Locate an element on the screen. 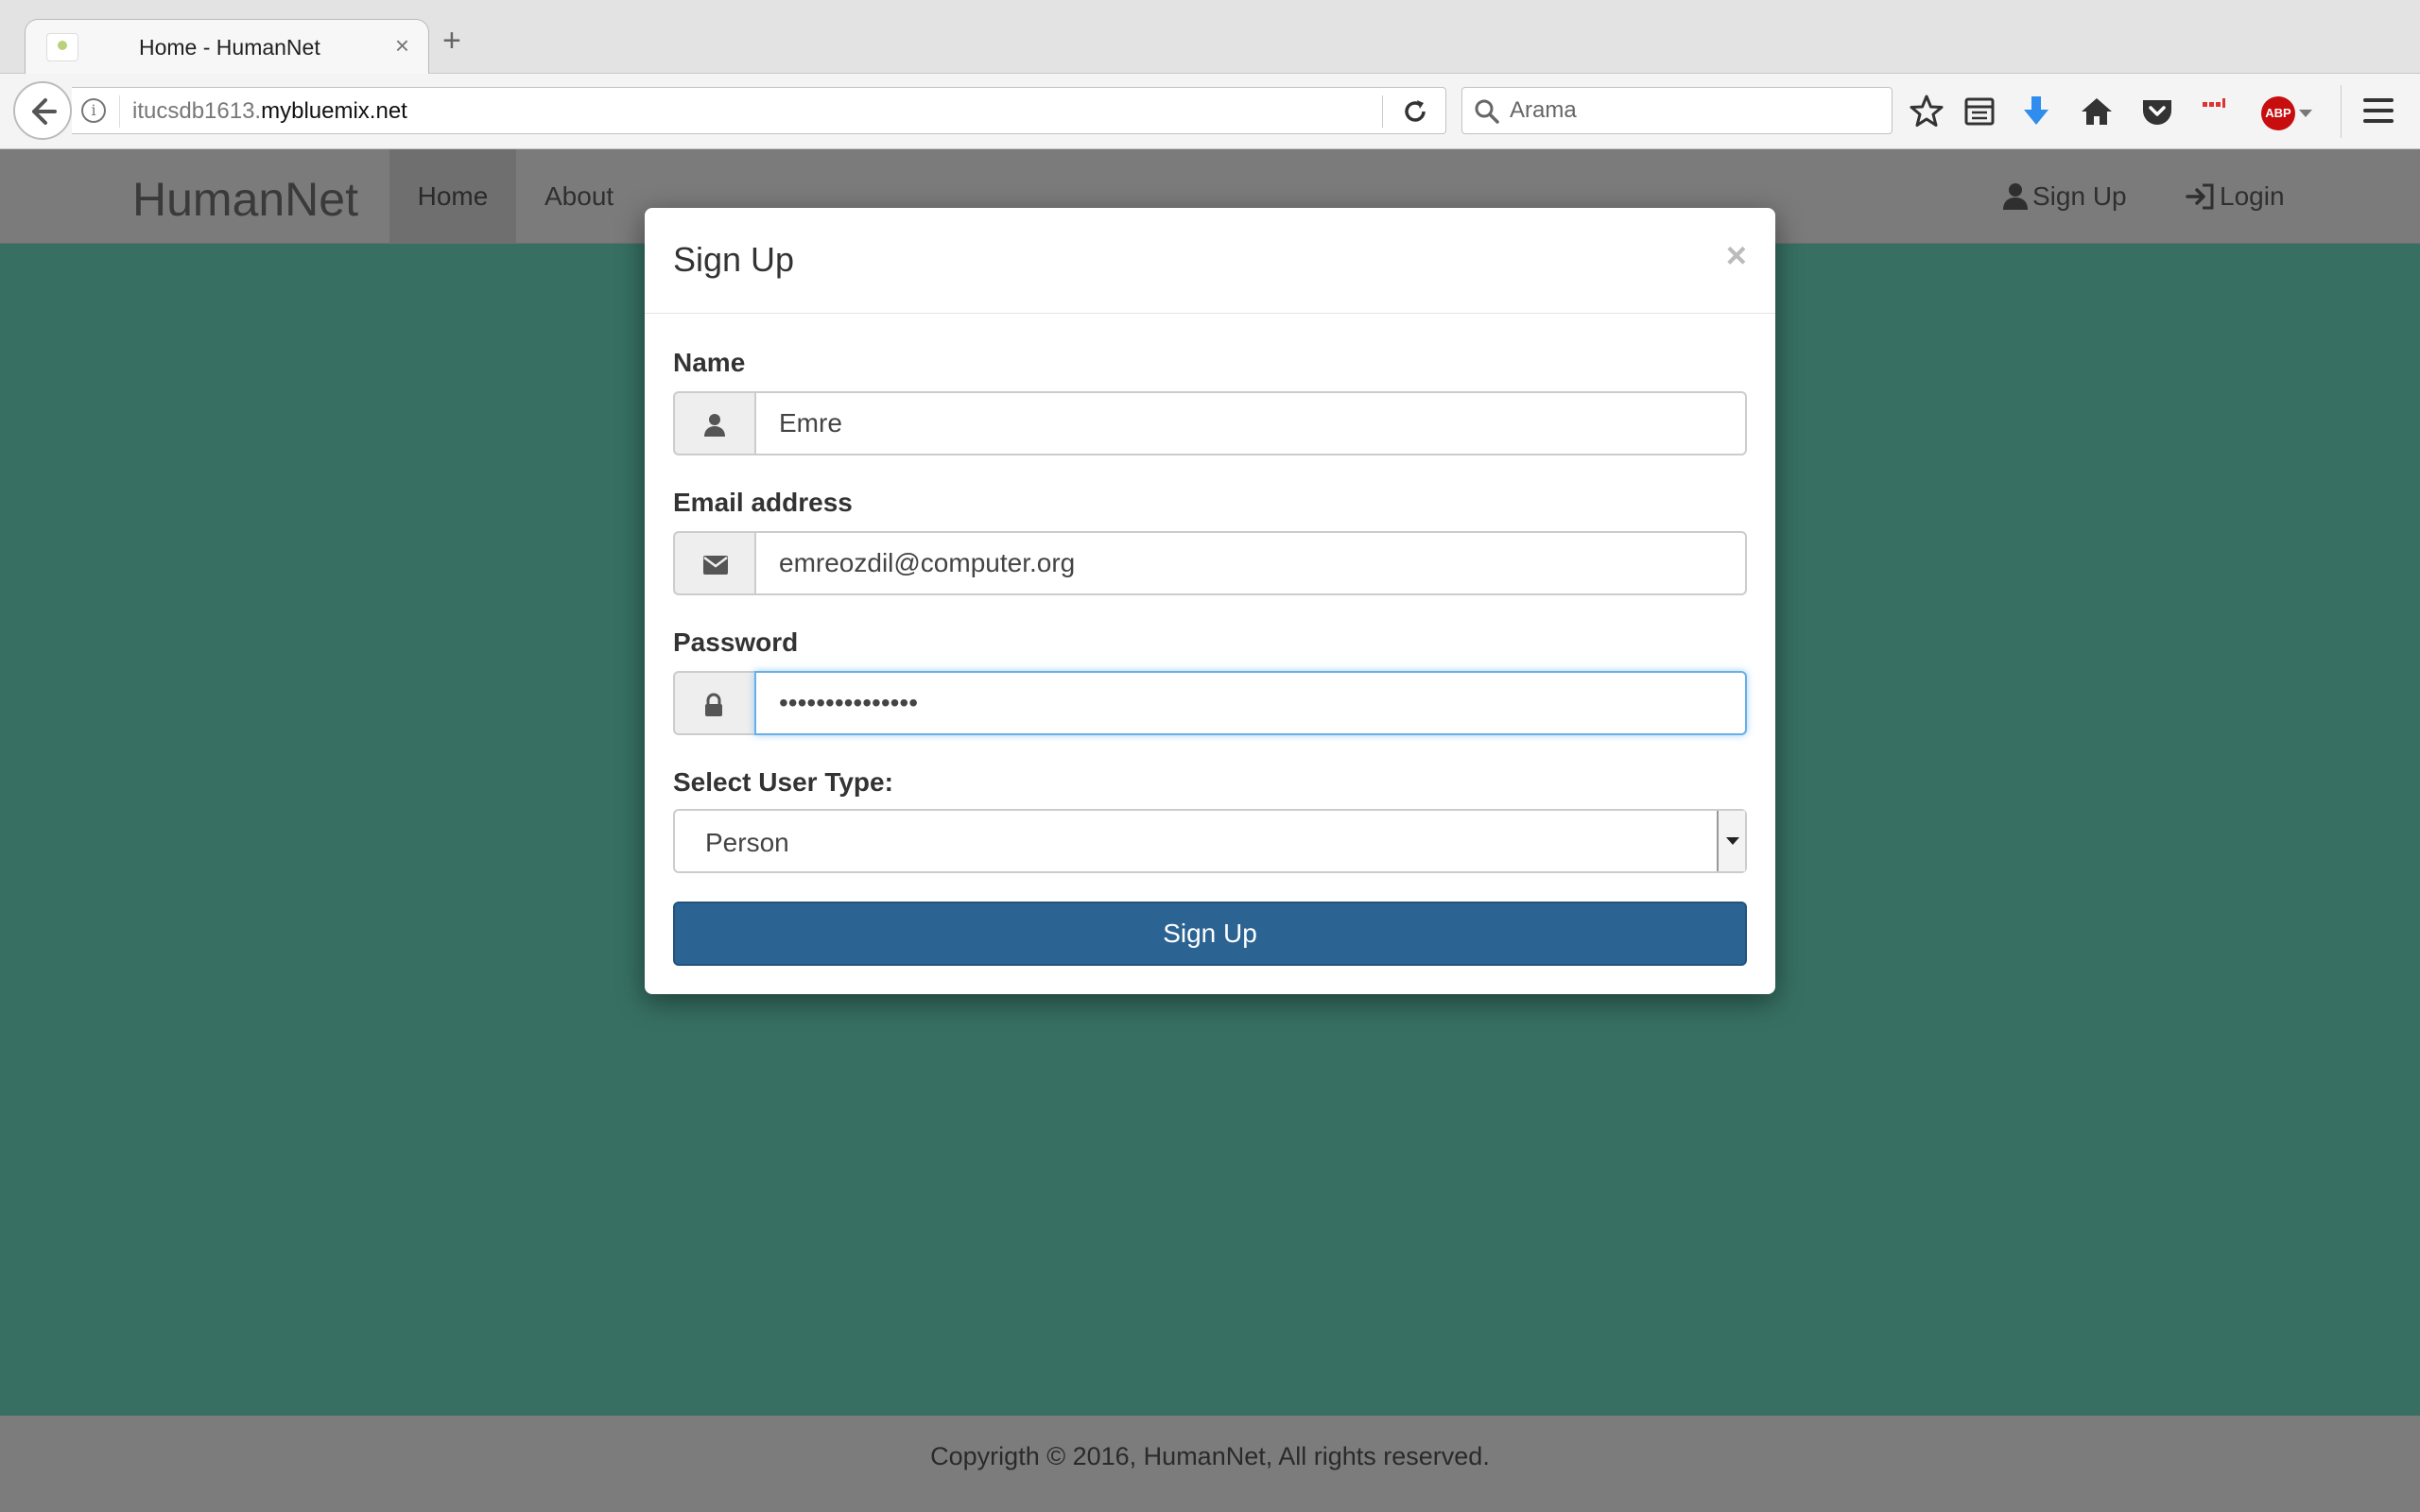  email-label: Email address is located at coordinates (763, 502).